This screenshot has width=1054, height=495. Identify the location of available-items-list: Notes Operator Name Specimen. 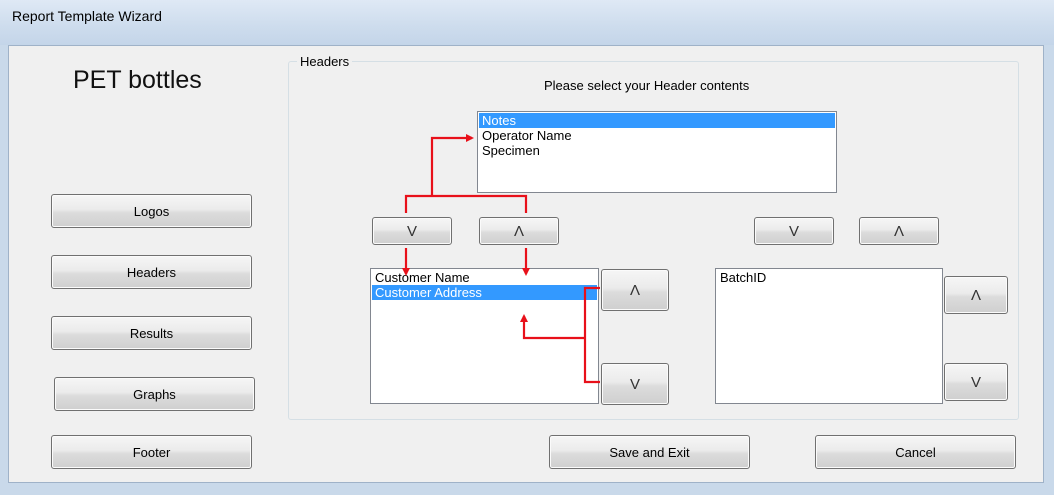
(657, 152).